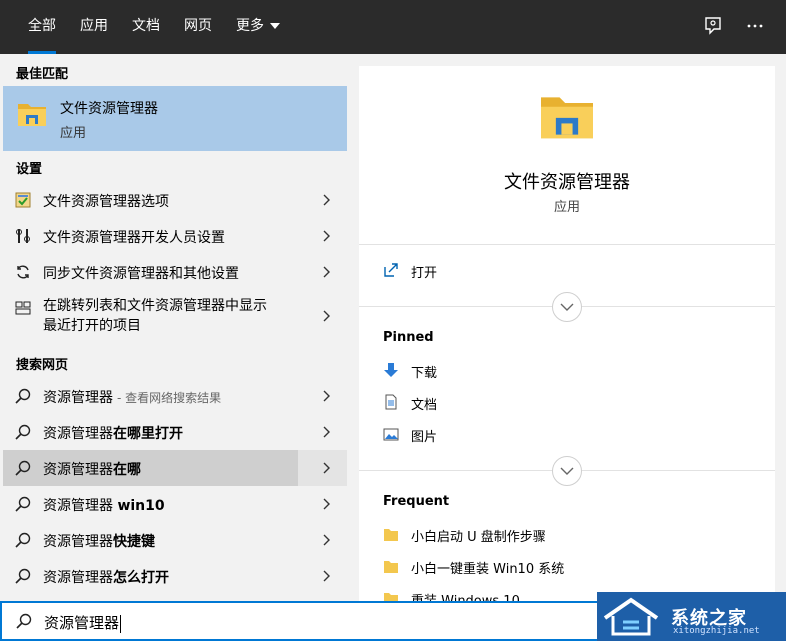 The width and height of the screenshot is (786, 641). What do you see at coordinates (393, 27) in the screenshot?
I see `search-scope-tabbar: 全部 应用 文档 网页 更多` at bounding box center [393, 27].